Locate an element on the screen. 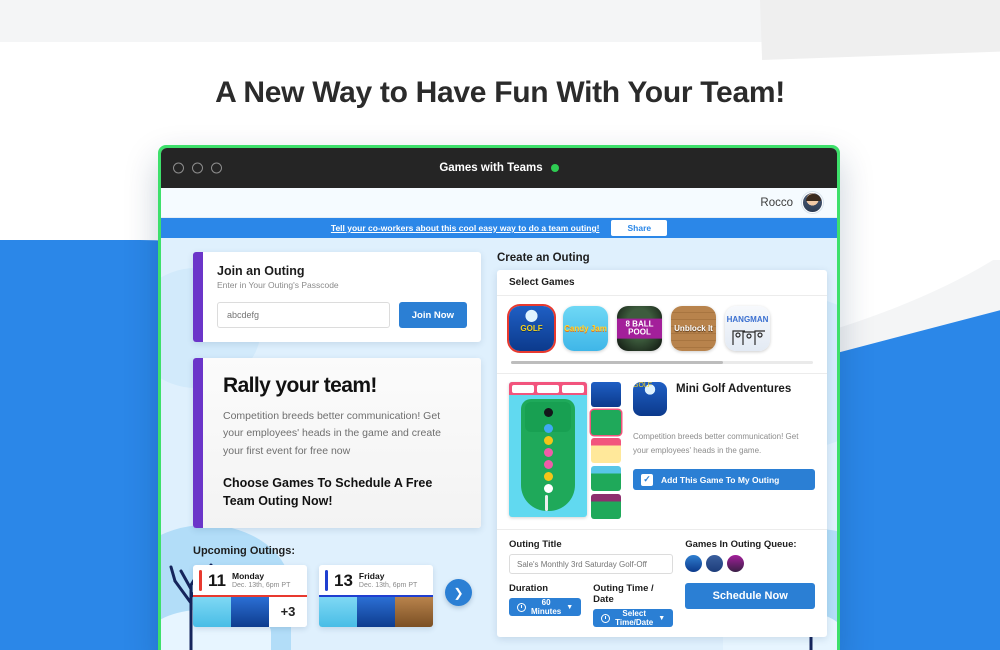  game-thumb-golf is located at coordinates (250, 611).